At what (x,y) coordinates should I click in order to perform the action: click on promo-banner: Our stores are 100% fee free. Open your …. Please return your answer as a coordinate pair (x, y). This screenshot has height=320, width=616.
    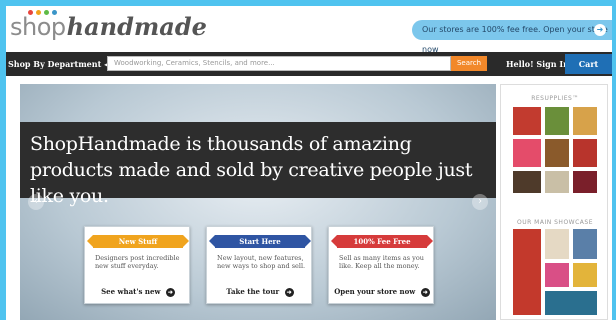
    Looking at the image, I should click on (512, 37).